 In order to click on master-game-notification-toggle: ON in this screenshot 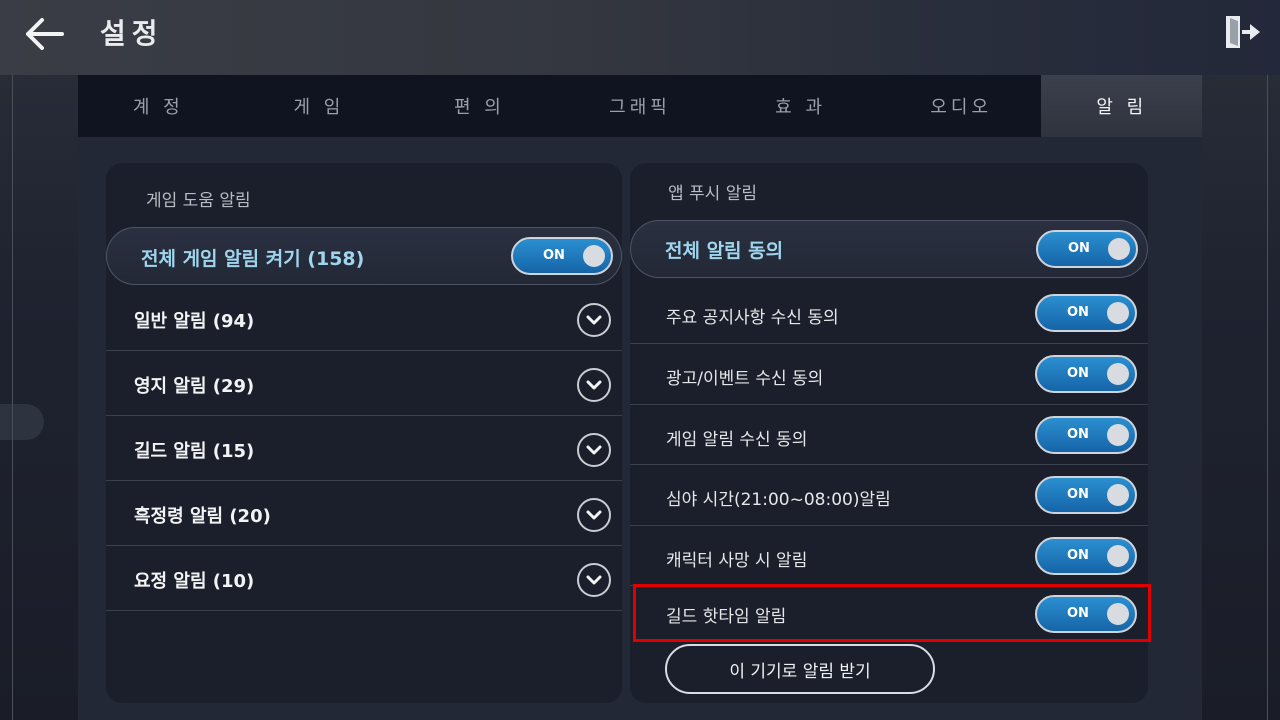, I will do `click(562, 256)`.